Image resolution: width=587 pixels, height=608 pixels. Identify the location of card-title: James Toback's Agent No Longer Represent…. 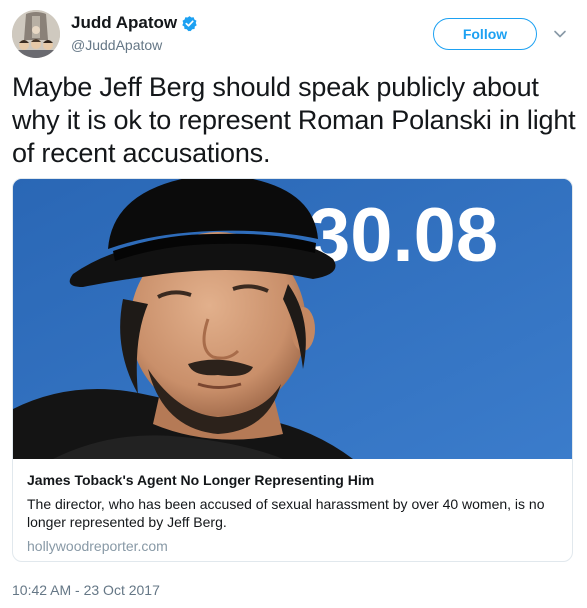
(201, 480).